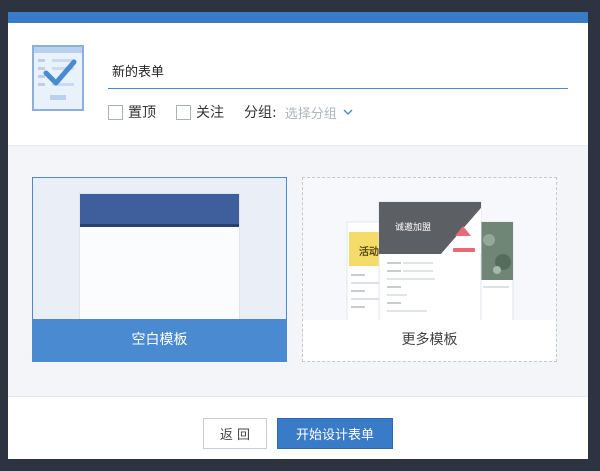 This screenshot has height=471, width=600. I want to click on group-label: 分组:, so click(260, 113).